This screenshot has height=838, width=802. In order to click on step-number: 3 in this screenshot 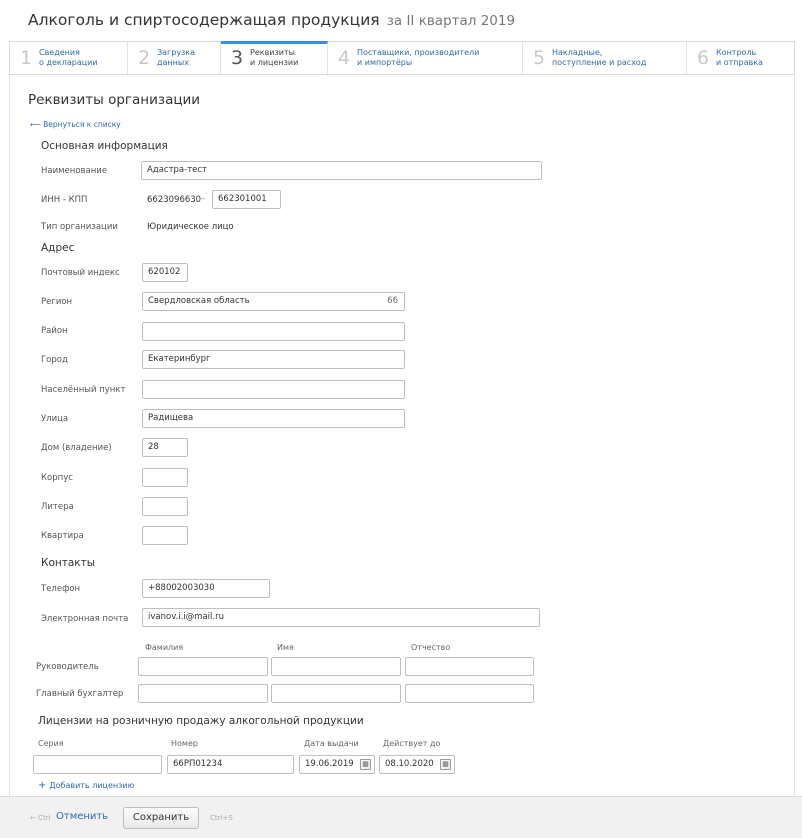, I will do `click(237, 58)`.